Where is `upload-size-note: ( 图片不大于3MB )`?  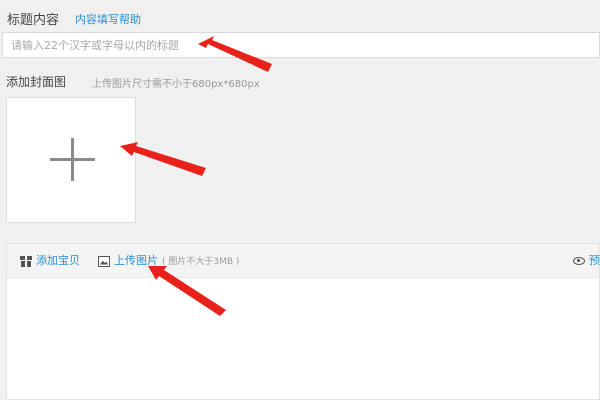
upload-size-note: ( 图片不大于3MB ) is located at coordinates (201, 262).